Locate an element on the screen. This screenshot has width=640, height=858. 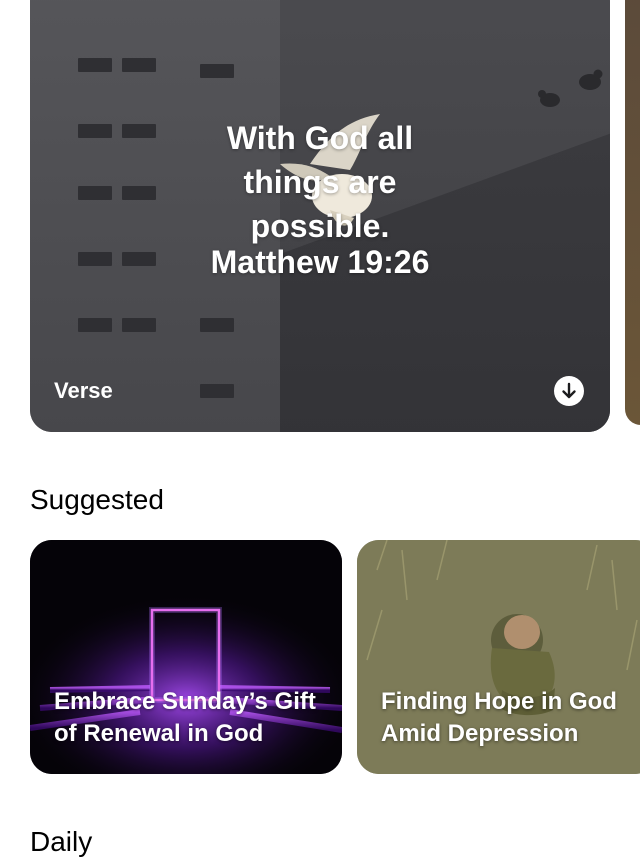
section-title-daily: Daily is located at coordinates (61, 841).